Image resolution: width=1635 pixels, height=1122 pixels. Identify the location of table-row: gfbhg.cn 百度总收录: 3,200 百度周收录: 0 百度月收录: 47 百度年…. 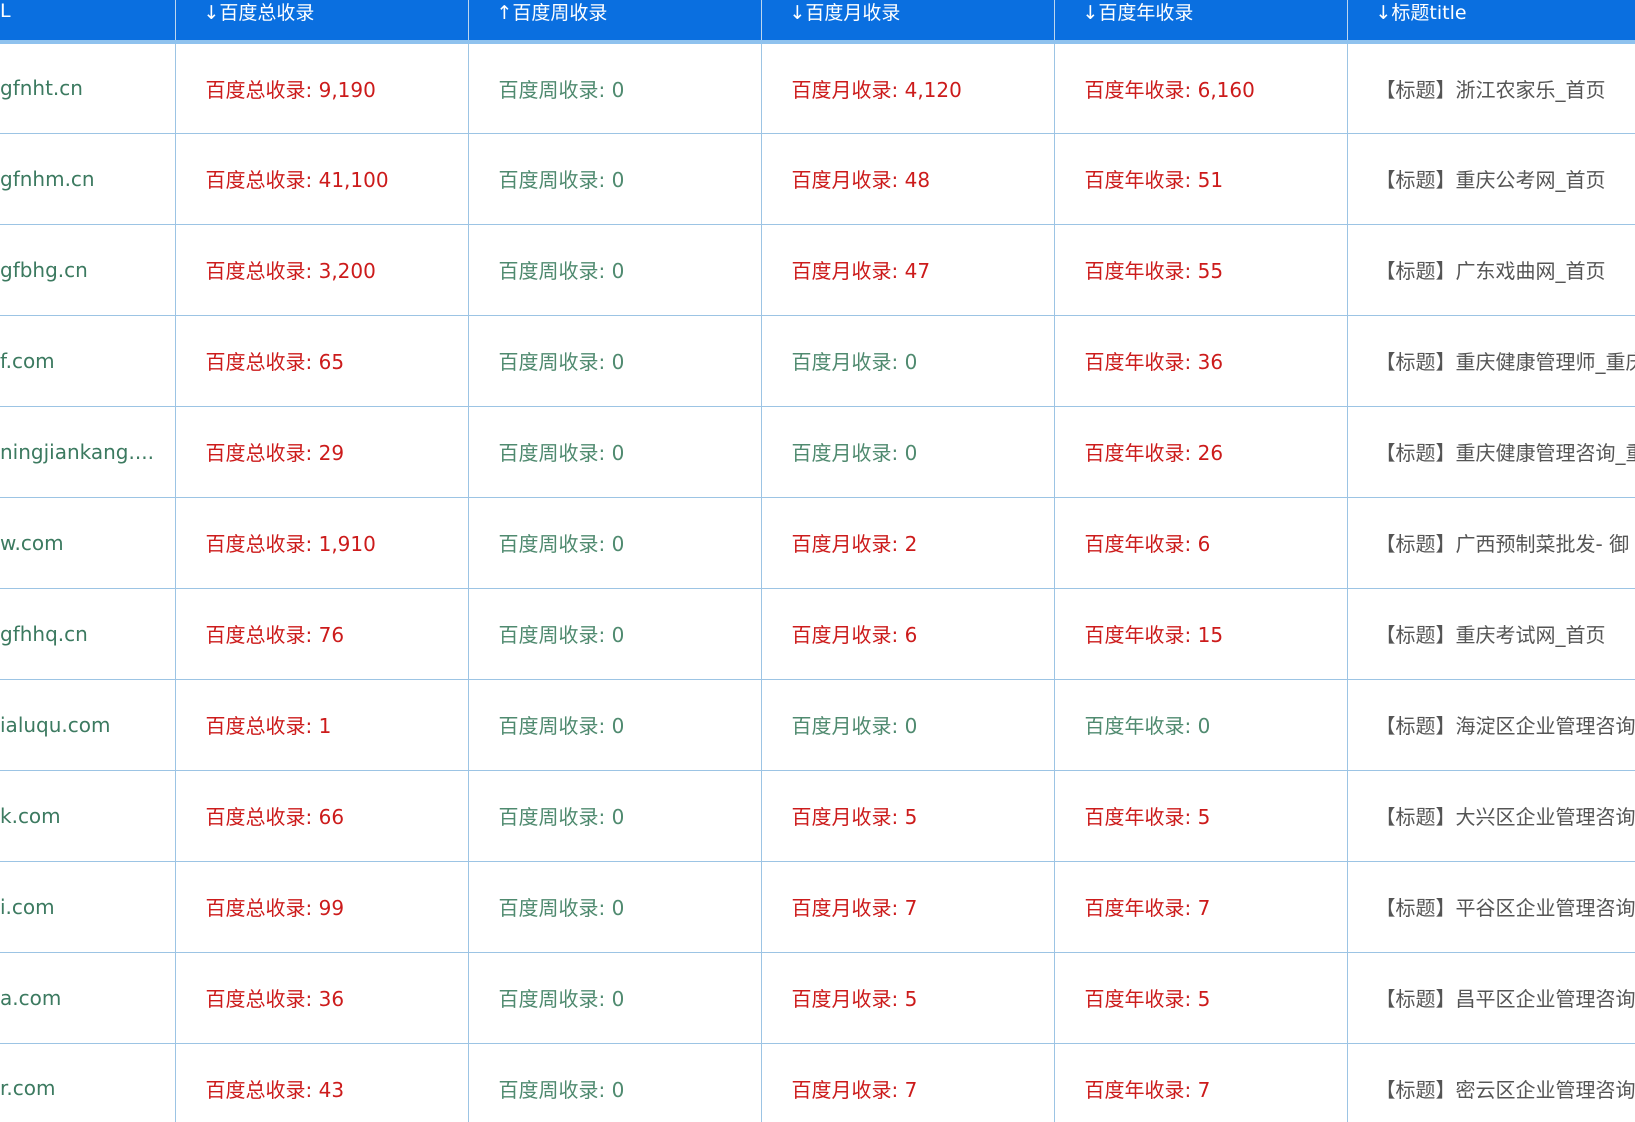
(817, 270).